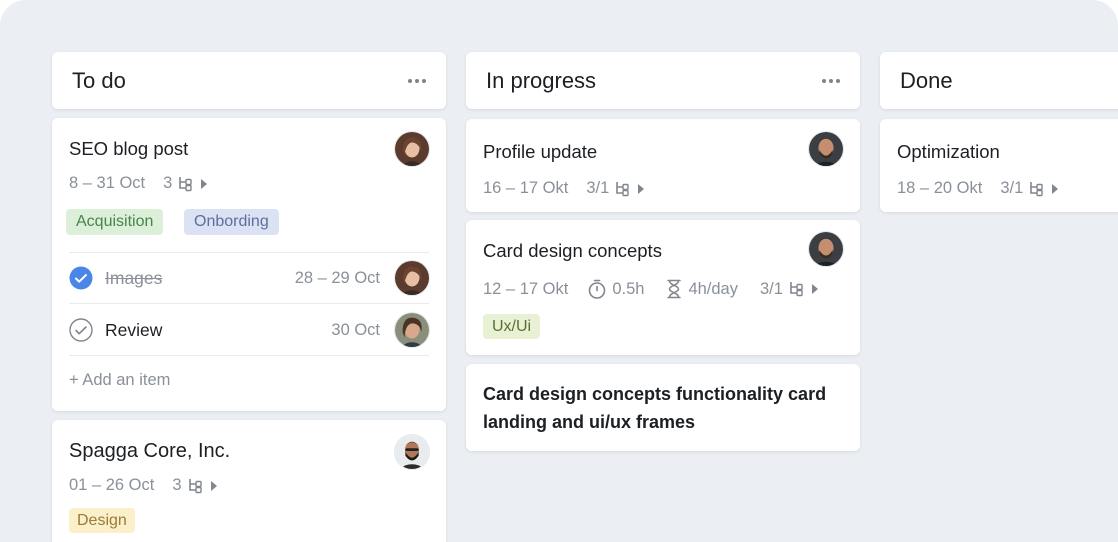 The image size is (1118, 542). What do you see at coordinates (713, 288) in the screenshot?
I see `rate-value: 4h/day` at bounding box center [713, 288].